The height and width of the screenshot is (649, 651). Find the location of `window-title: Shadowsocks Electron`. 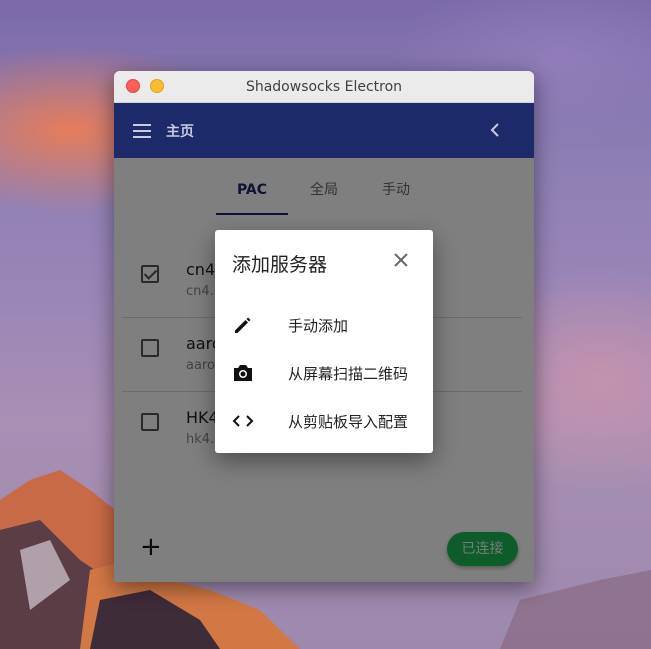

window-title: Shadowsocks Electron is located at coordinates (324, 86).